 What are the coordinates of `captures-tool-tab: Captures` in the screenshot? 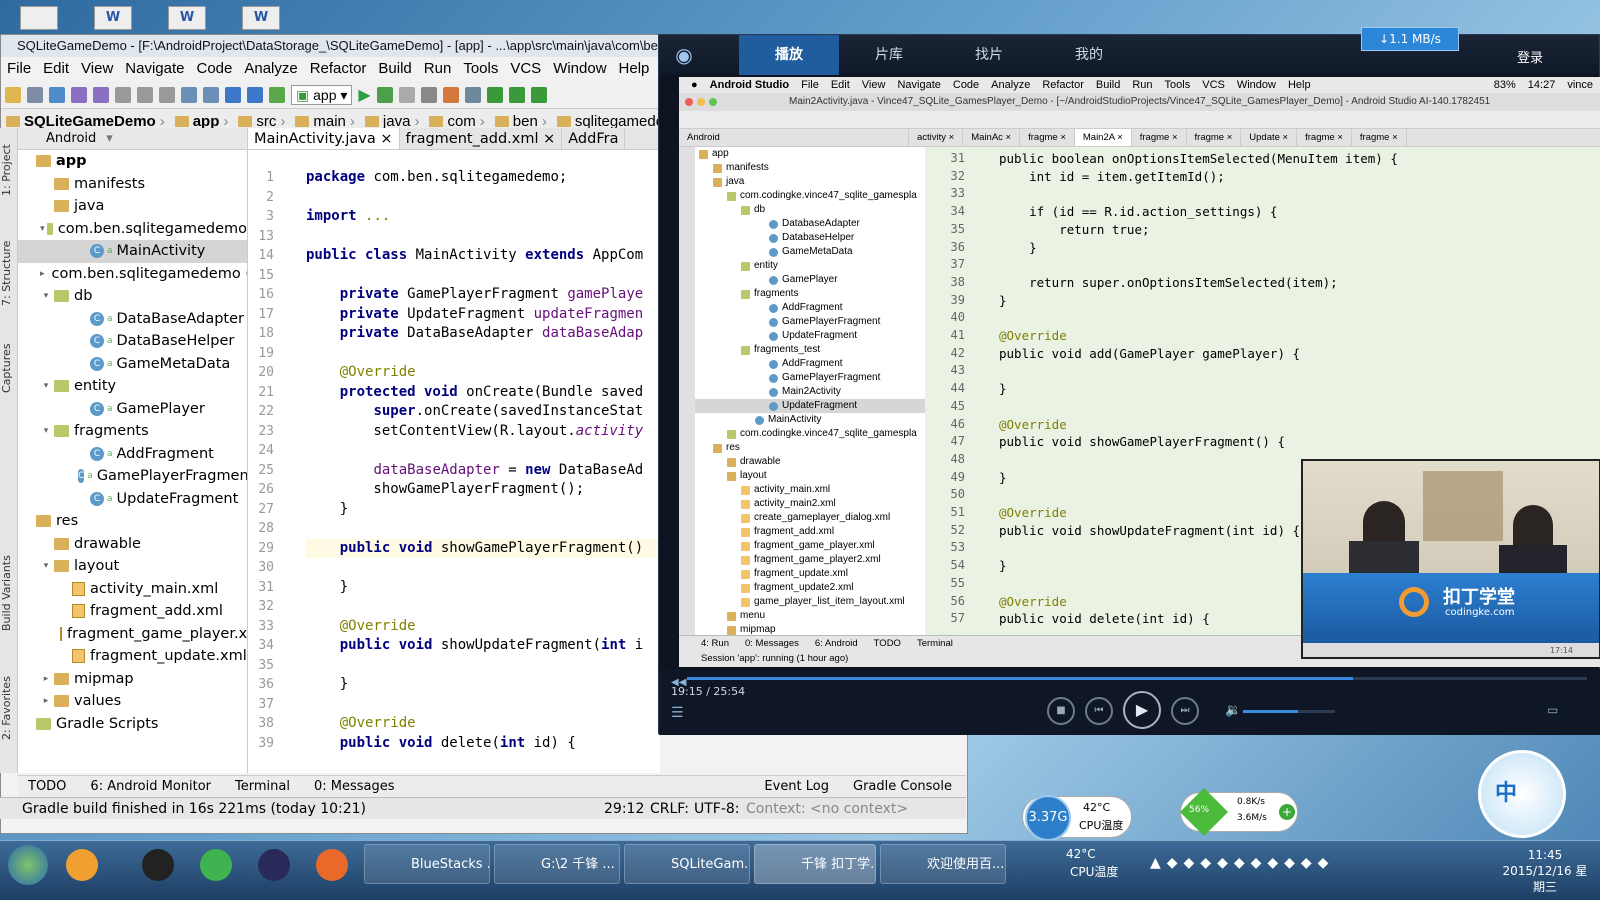 It's located at (9, 368).